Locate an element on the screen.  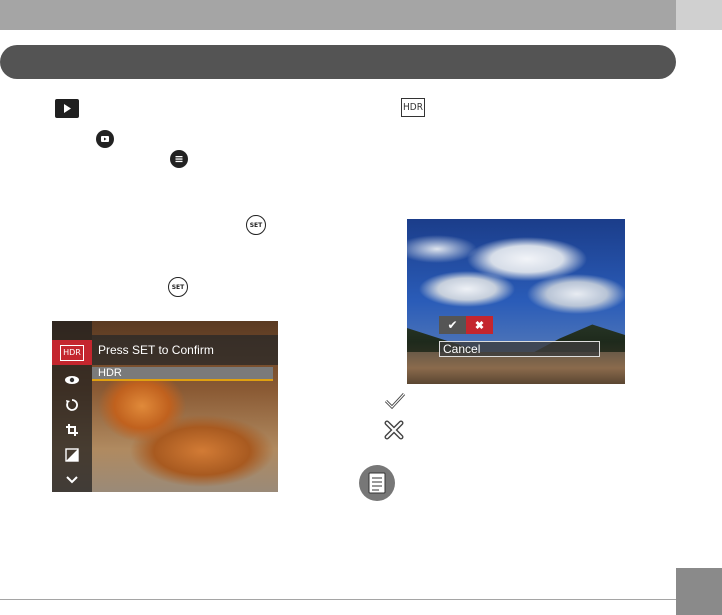
camera-screen-hdr-confirm: ✔ ✖ Cancel is located at coordinates (516, 301).